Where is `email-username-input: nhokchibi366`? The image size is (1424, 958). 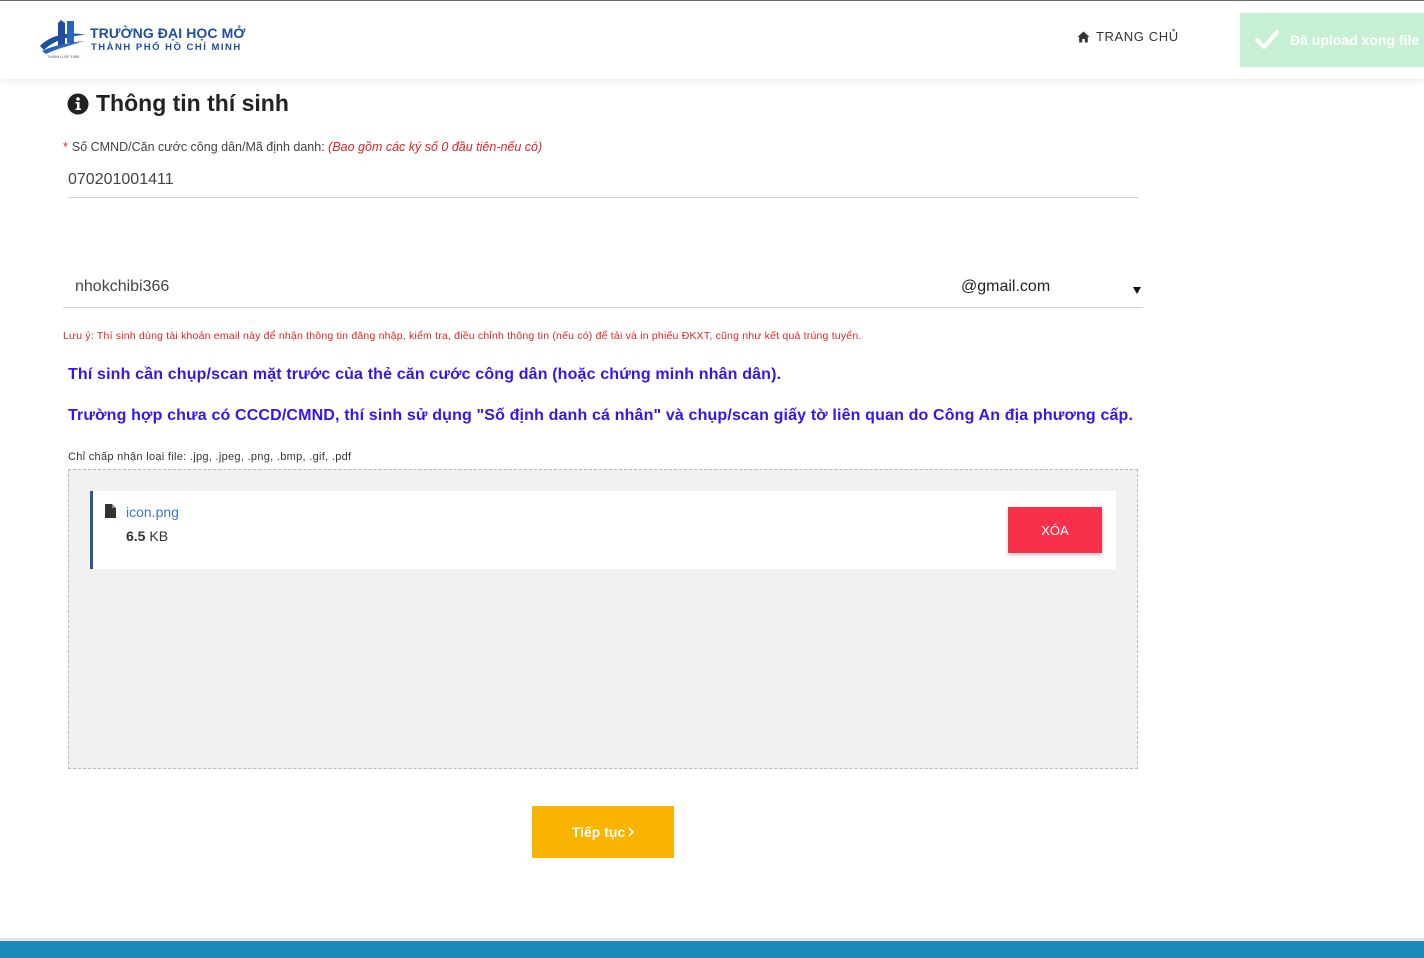 email-username-input: nhokchibi366 is located at coordinates (375, 287).